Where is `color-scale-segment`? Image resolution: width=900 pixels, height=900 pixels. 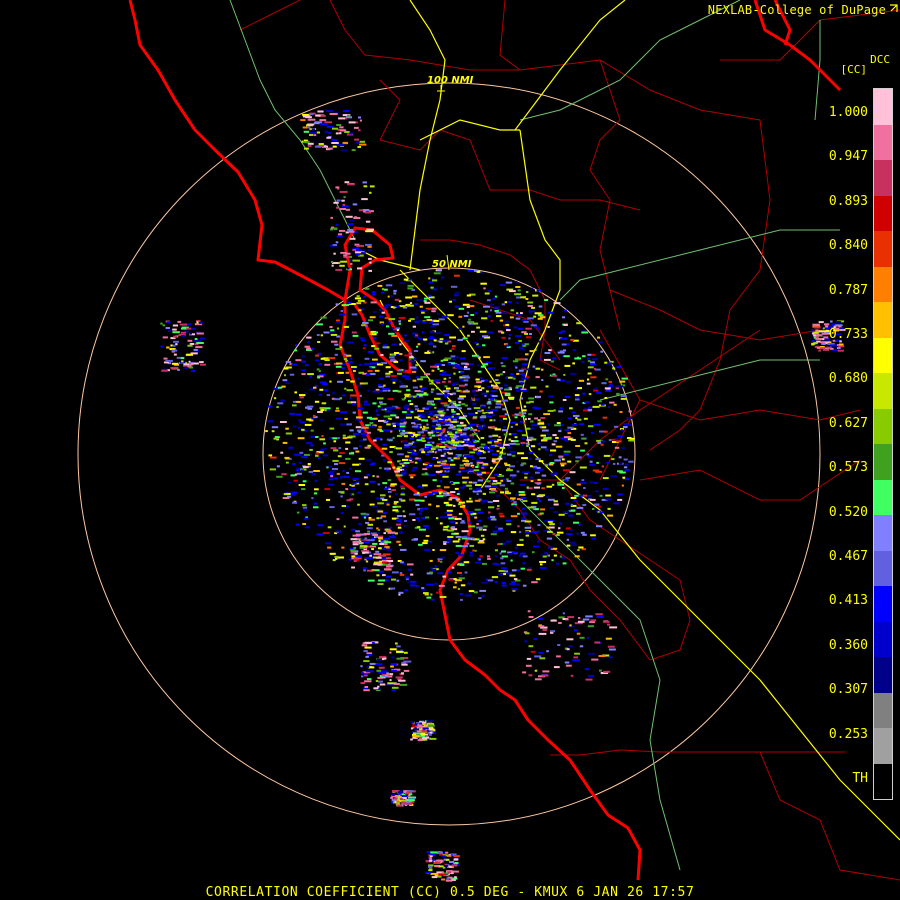
color-scale-segment is located at coordinates (883, 320).